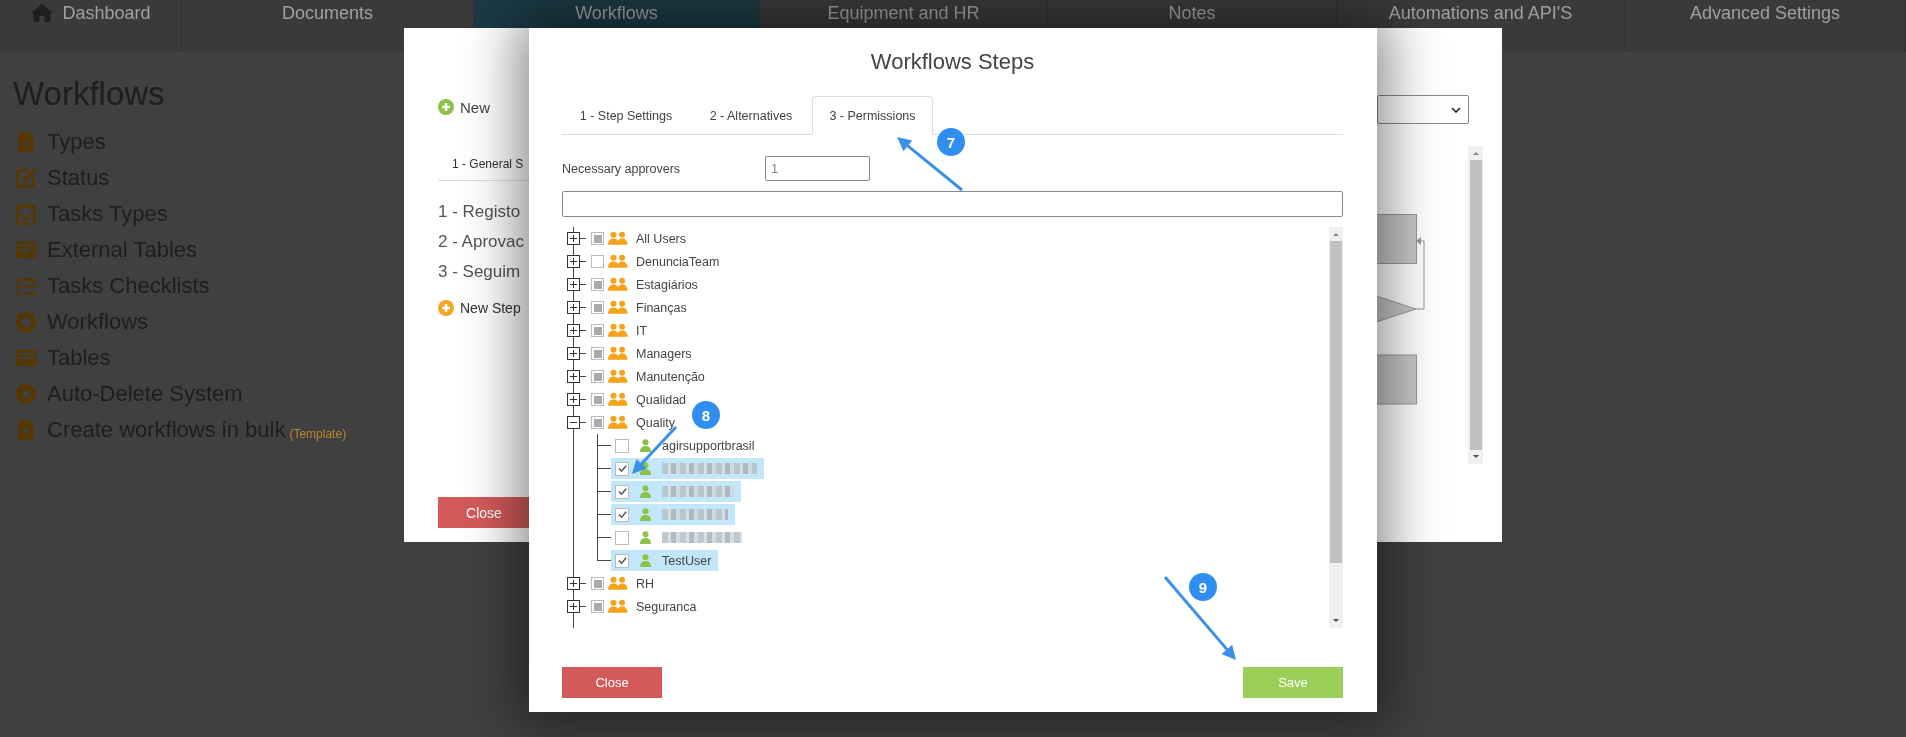 This screenshot has height=737, width=1906. Describe the element at coordinates (481, 272) in the screenshot. I see `step-item: 3 - Seguim` at that location.